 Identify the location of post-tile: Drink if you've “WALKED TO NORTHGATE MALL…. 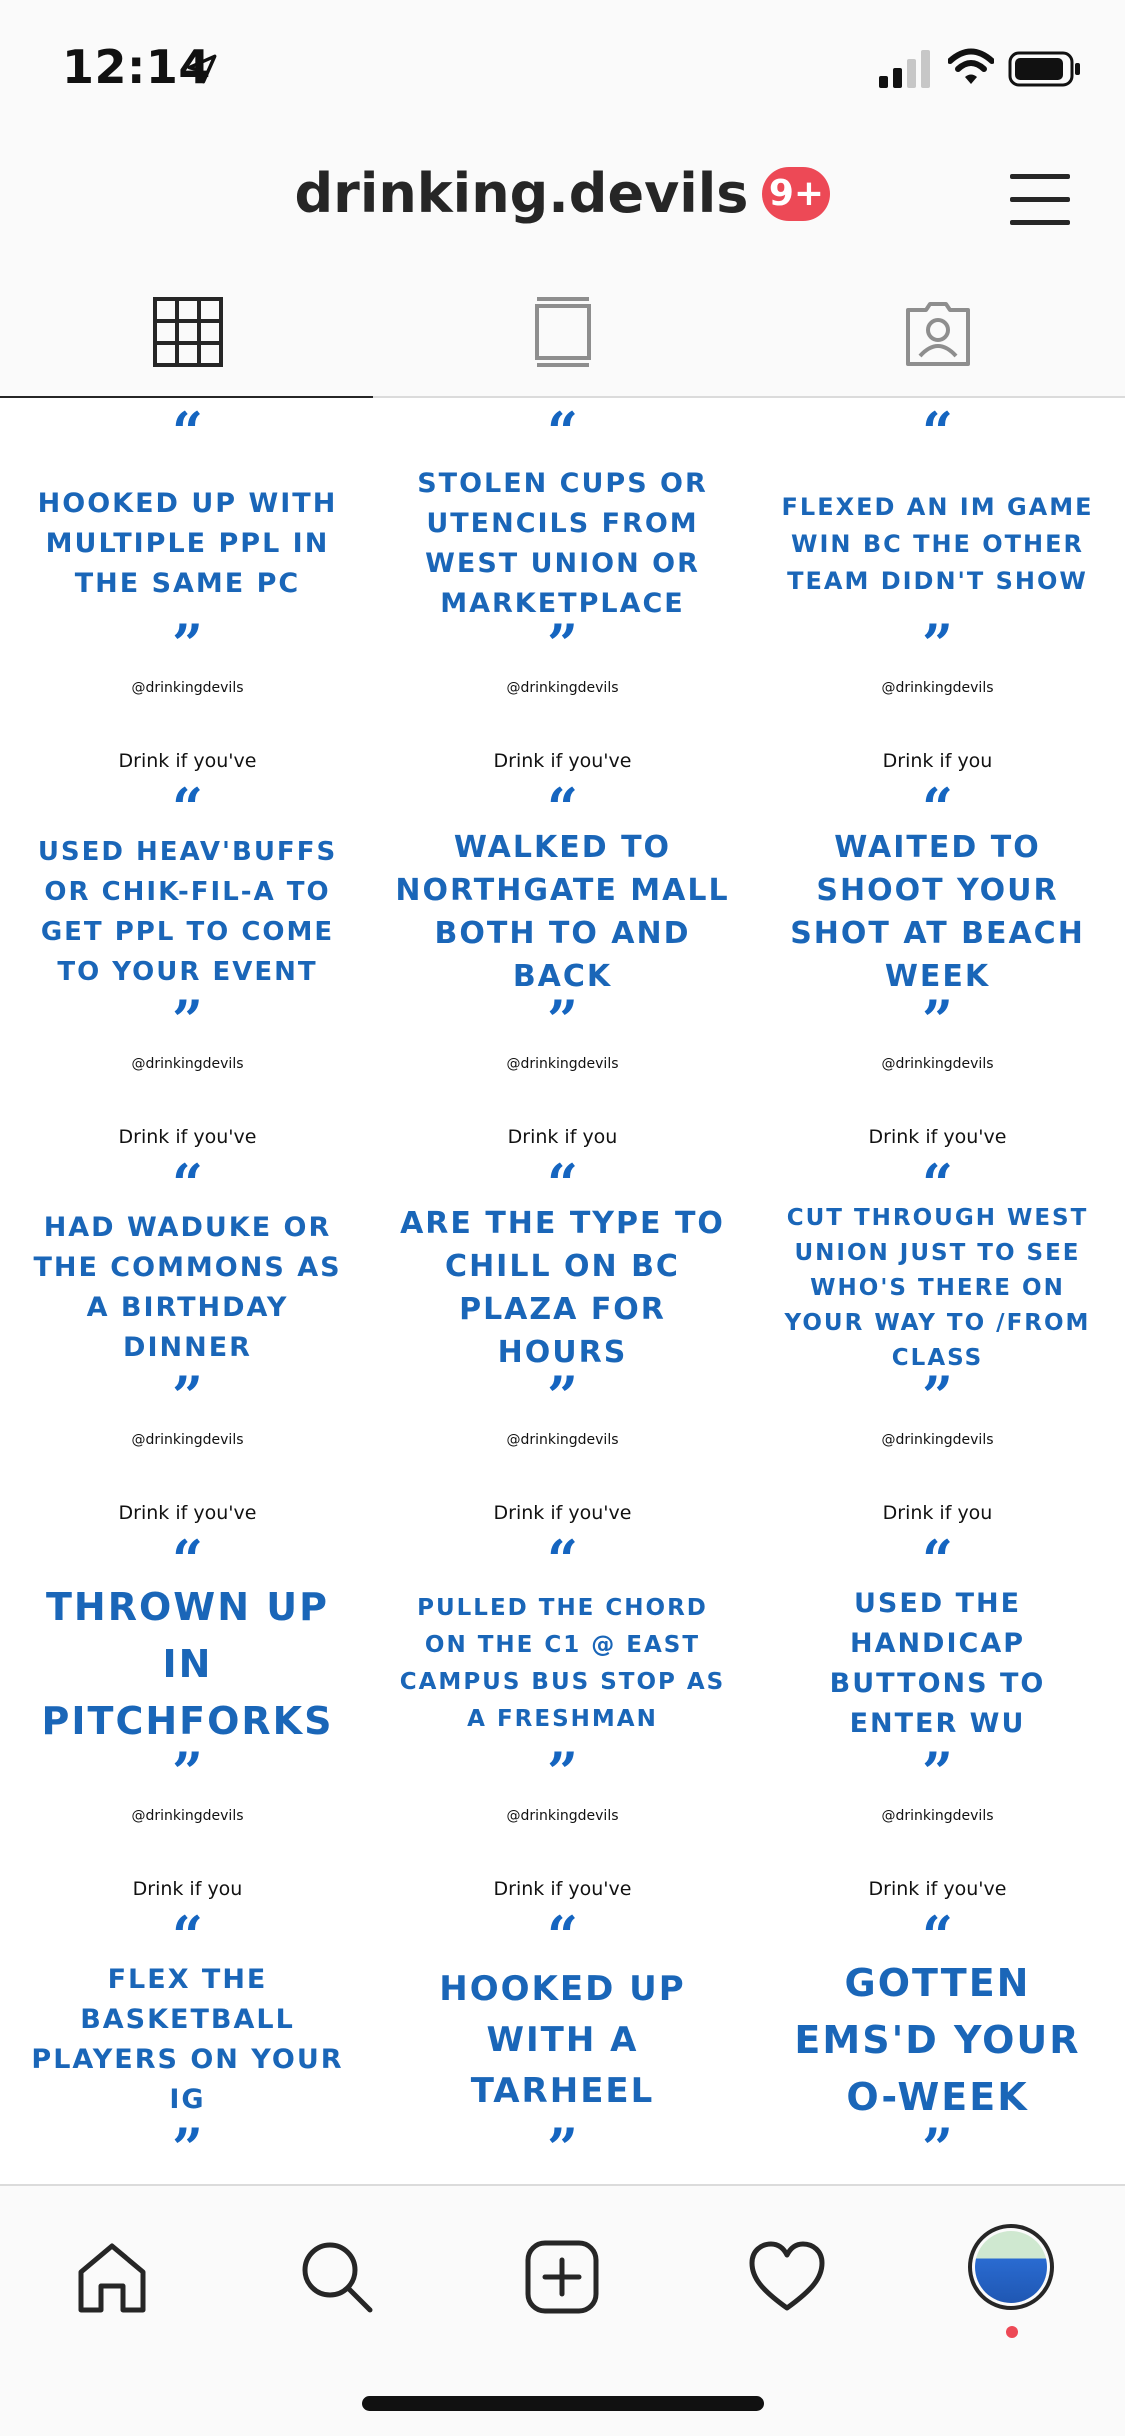
(562, 938).